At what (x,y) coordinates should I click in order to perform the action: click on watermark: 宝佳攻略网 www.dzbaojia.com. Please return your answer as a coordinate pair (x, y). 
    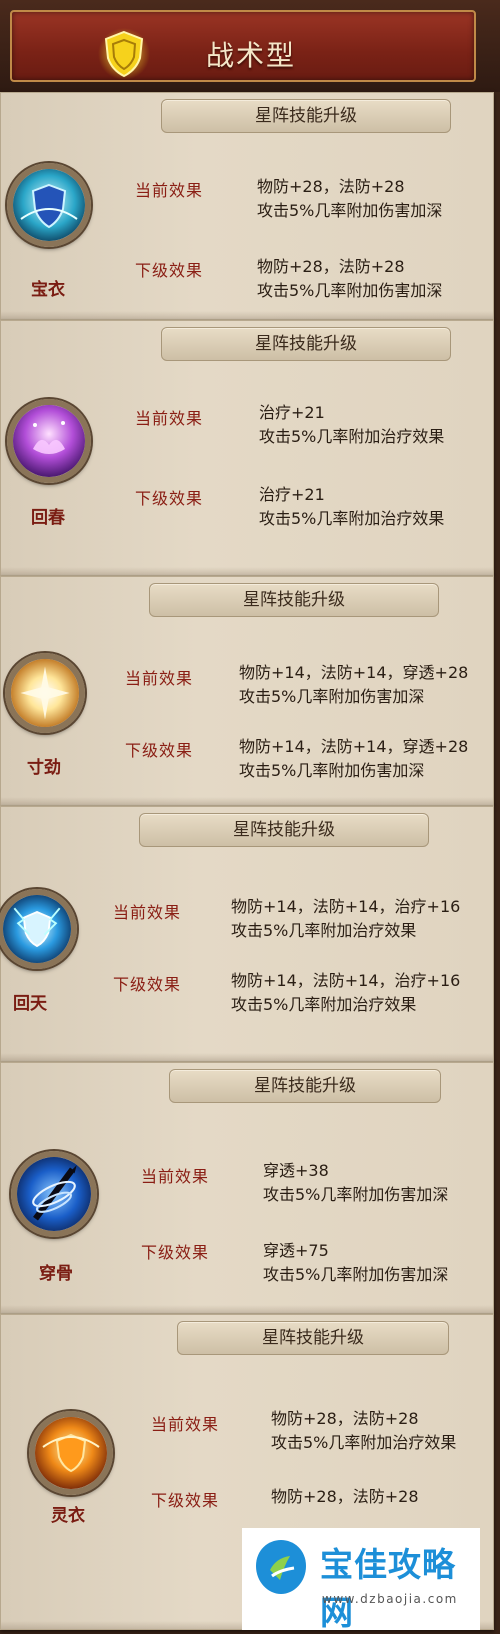
    Looking at the image, I should click on (361, 1580).